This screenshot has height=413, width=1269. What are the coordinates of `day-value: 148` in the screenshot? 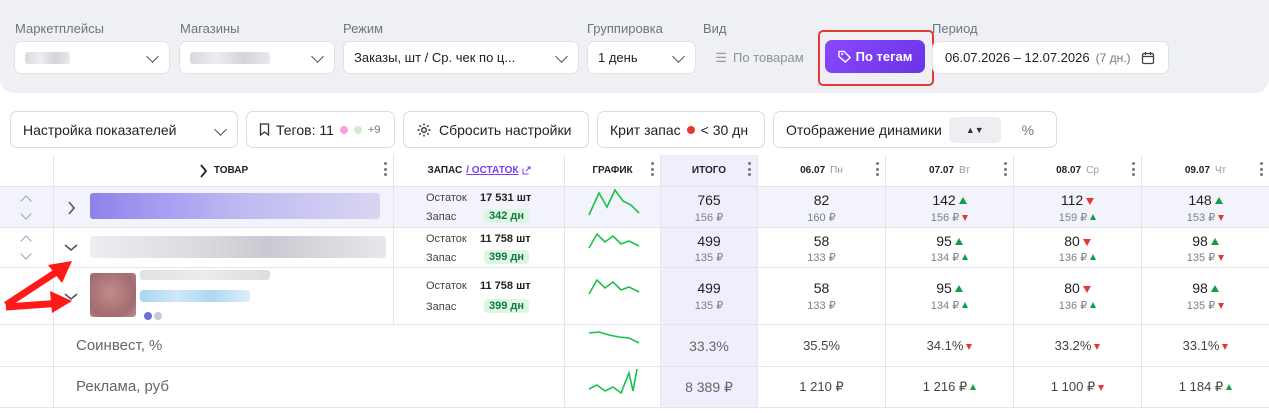 It's located at (1200, 200).